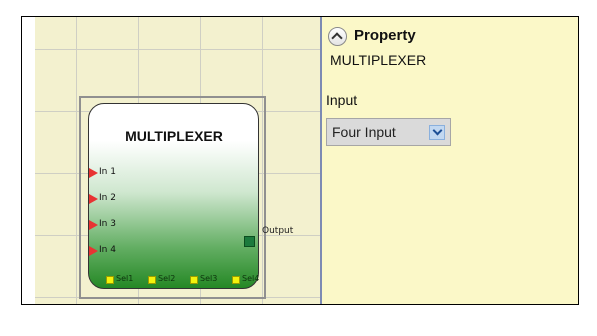 This screenshot has width=597, height=336. Describe the element at coordinates (378, 60) in the screenshot. I see `selected-block-name: MULTIPLEXER` at that location.